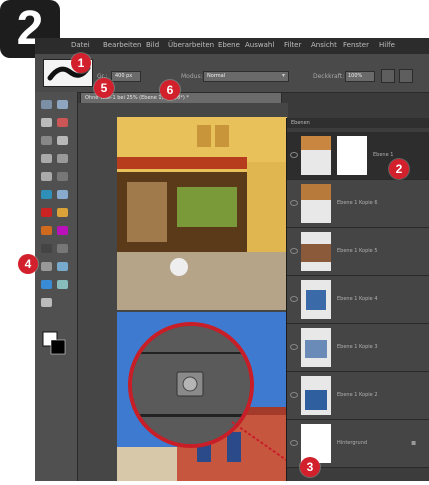 Image resolution: width=429 pixels, height=485 pixels. Describe the element at coordinates (414, 442) in the screenshot. I see `lock-icon: ▪` at that location.